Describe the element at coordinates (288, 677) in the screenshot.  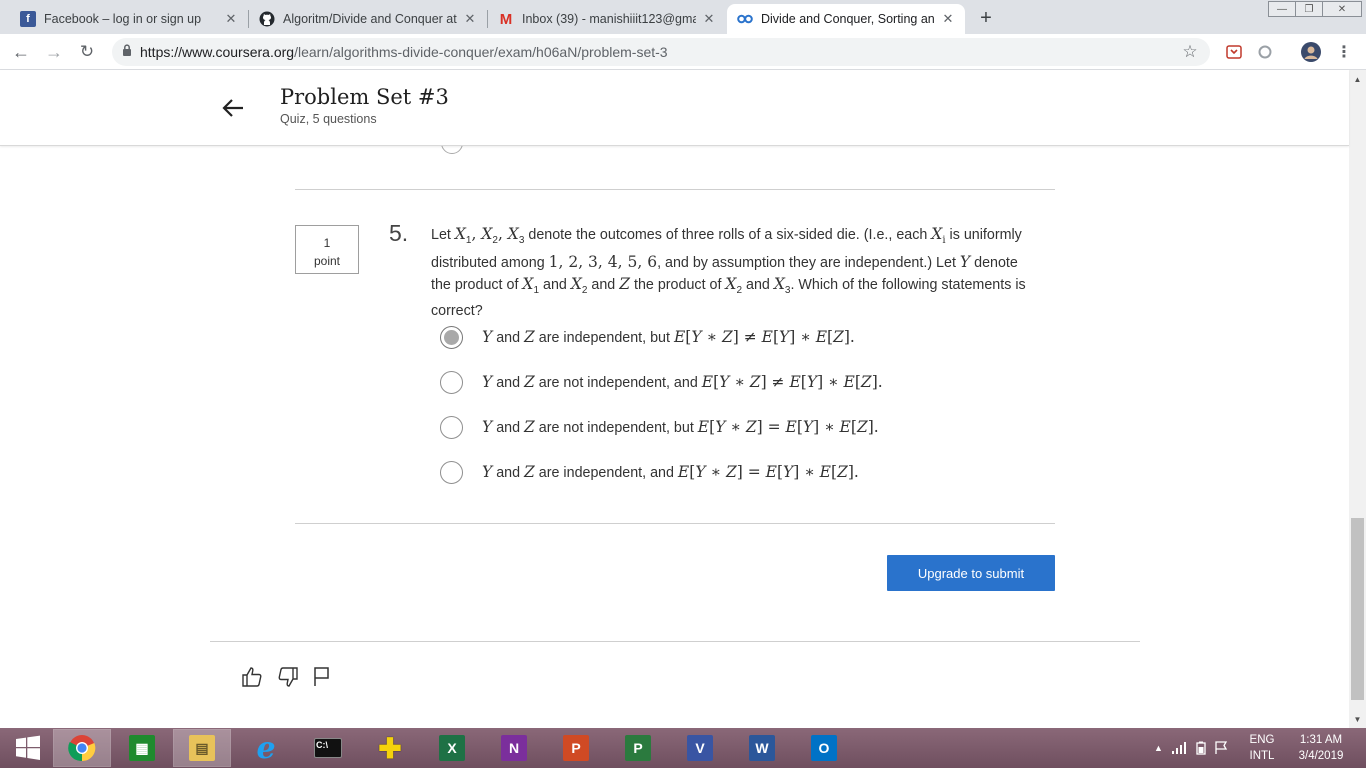
I see `thumbs-down-icon` at that location.